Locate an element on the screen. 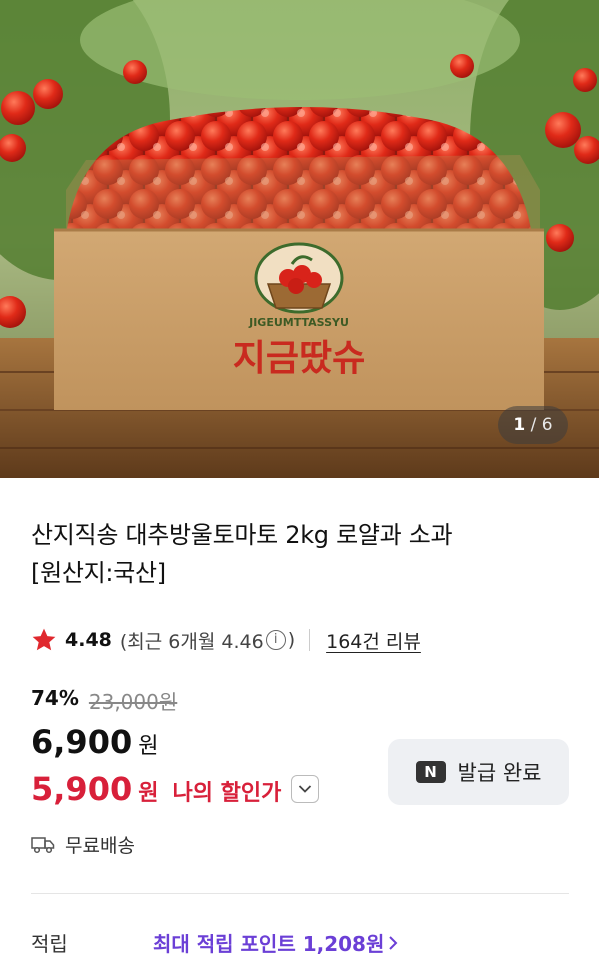 This screenshot has width=599, height=960. total-image-count: 6 is located at coordinates (547, 425).